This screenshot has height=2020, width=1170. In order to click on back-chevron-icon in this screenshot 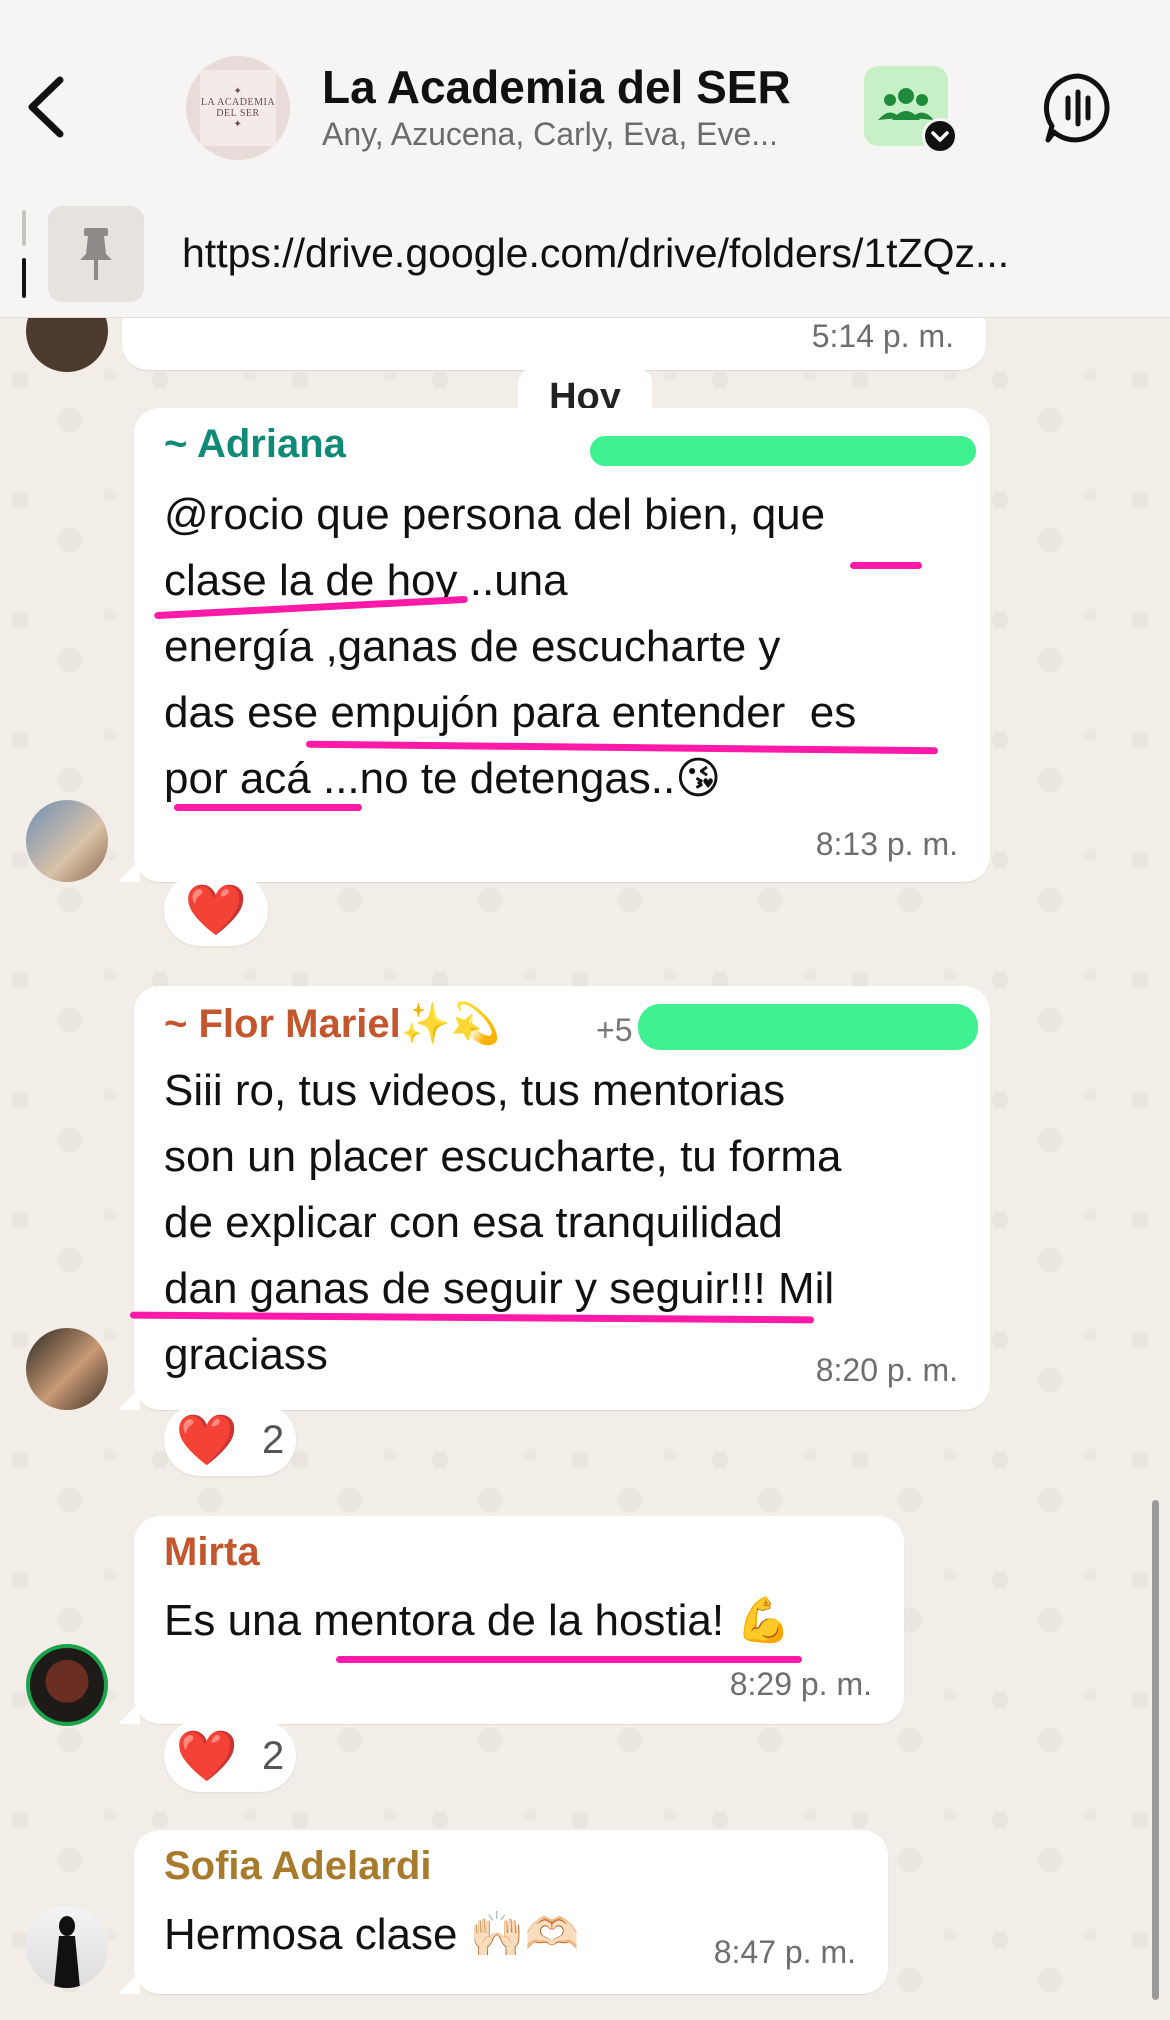, I will do `click(46, 107)`.